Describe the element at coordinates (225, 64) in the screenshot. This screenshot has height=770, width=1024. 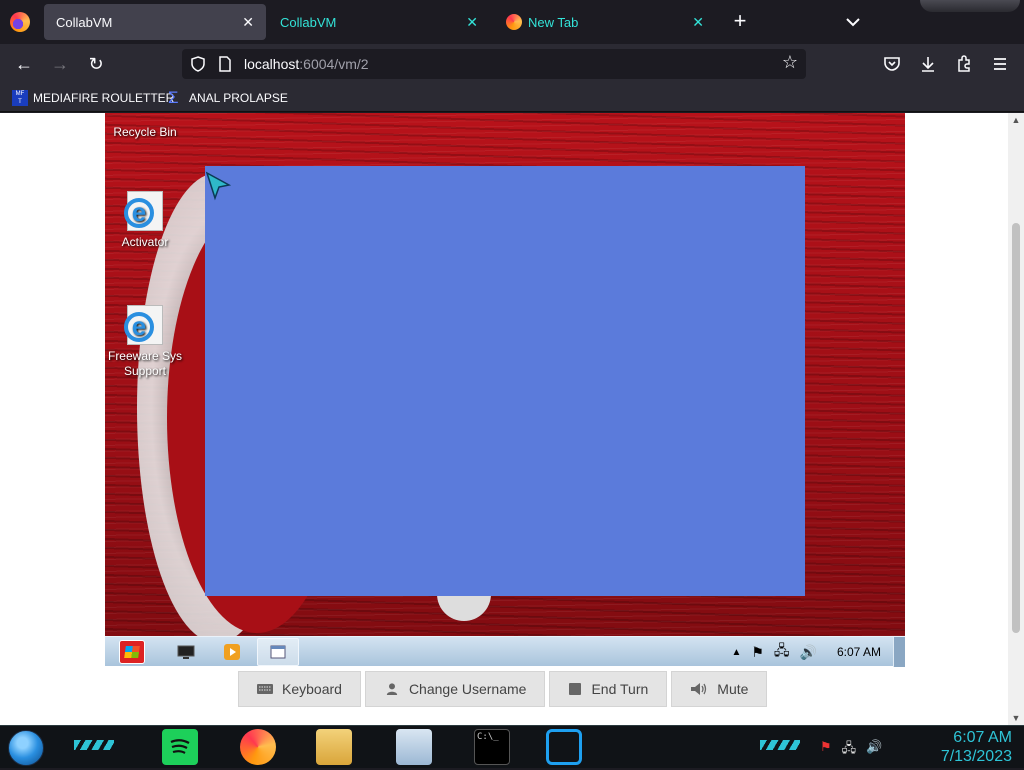
I see `page-icon` at that location.